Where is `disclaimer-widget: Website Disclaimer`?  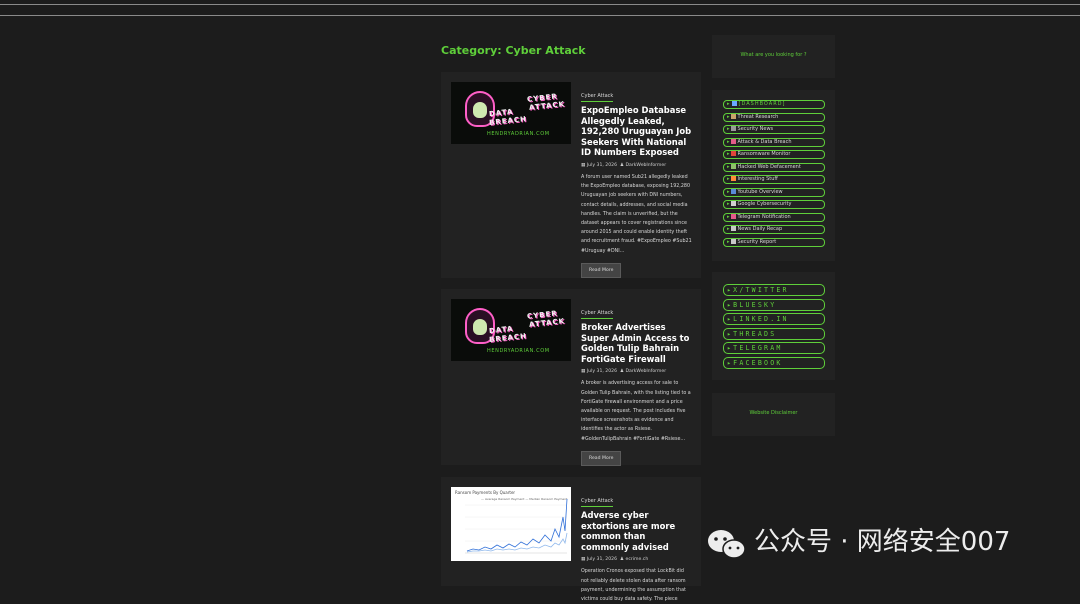
disclaimer-widget: Website Disclaimer is located at coordinates (773, 414).